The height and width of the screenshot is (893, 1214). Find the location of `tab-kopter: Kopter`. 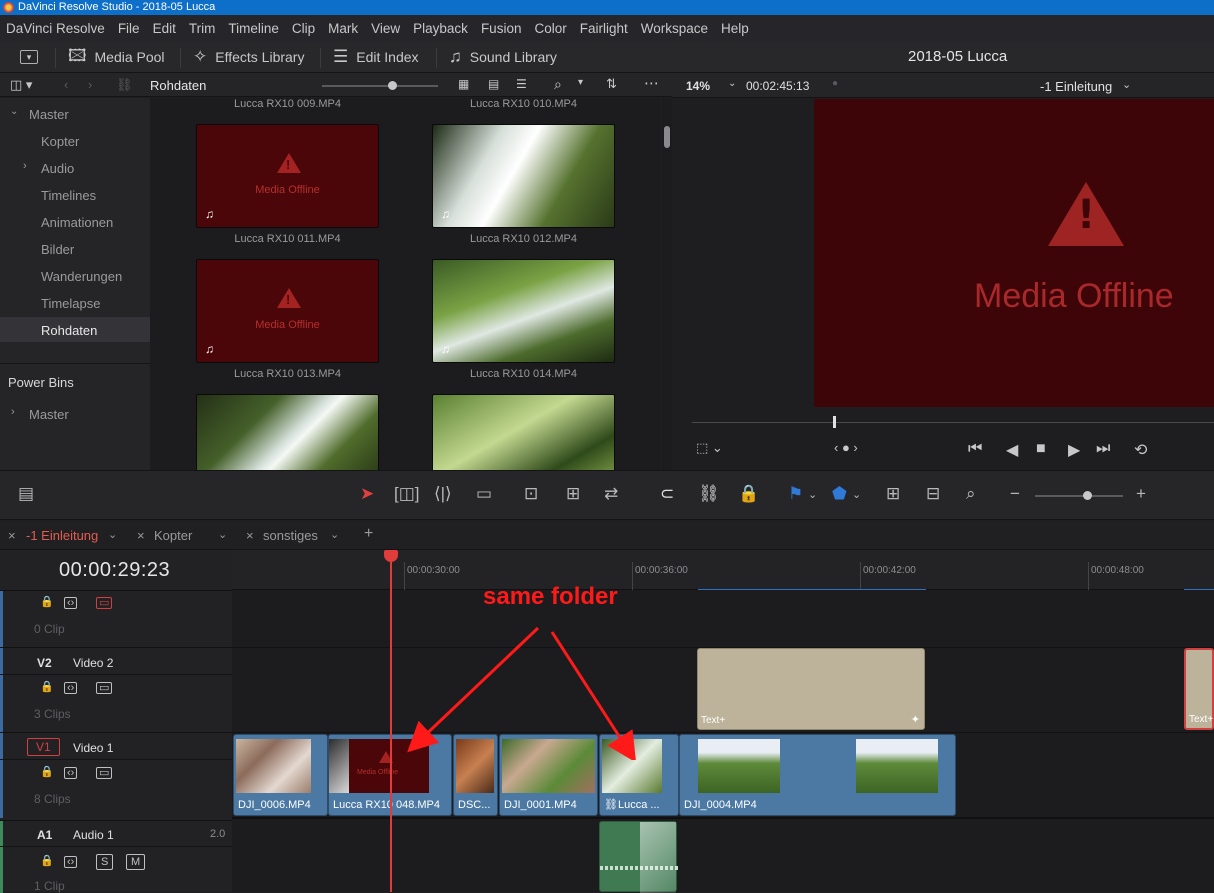

tab-kopter: Kopter is located at coordinates (173, 535).